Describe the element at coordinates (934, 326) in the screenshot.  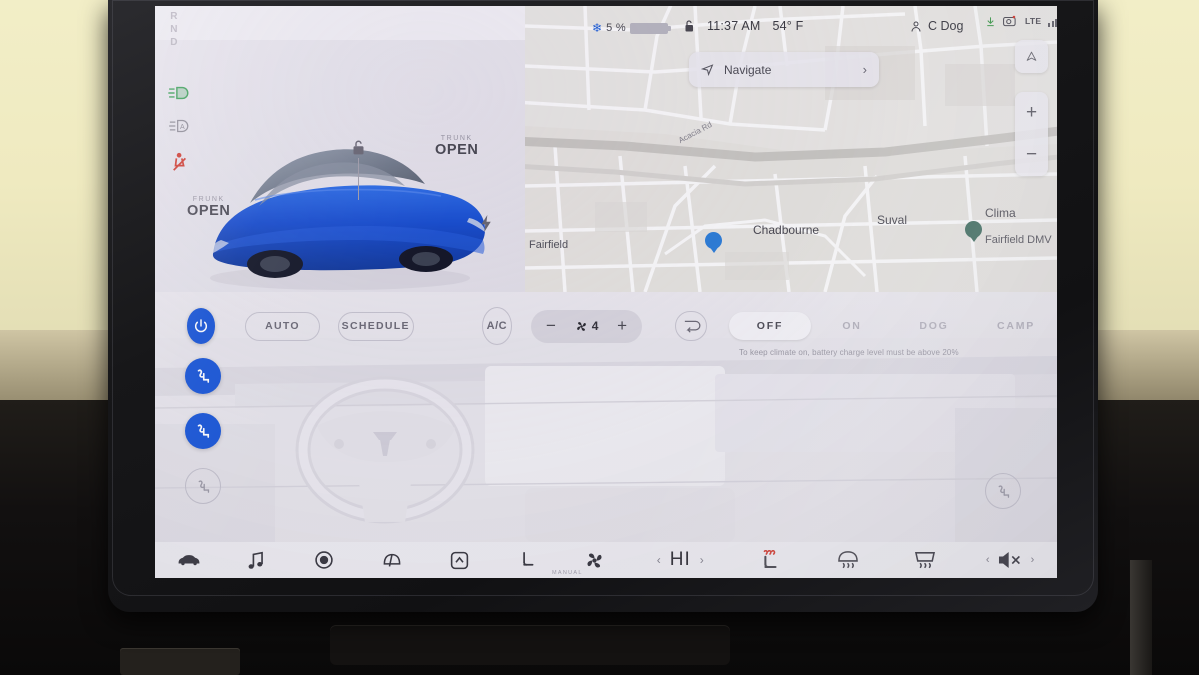
I see `mode-dog: DOG` at that location.